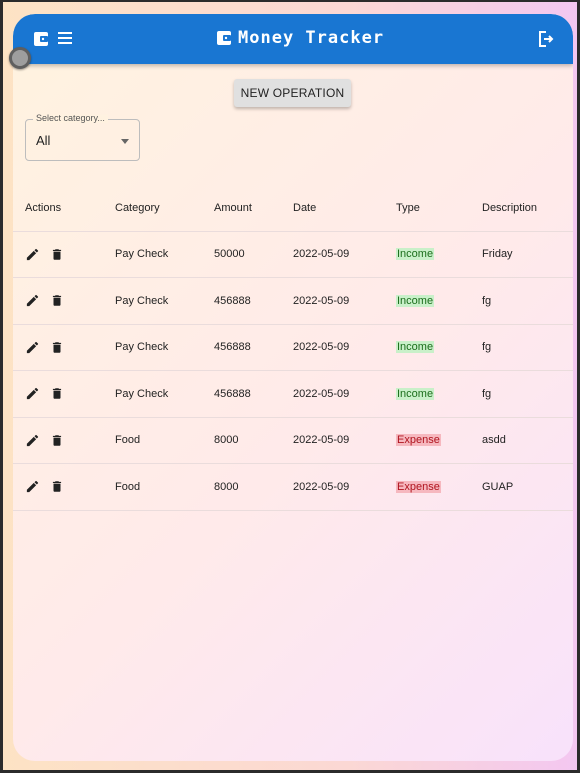 This screenshot has width=580, height=773. I want to click on column-header-date: Date, so click(332, 209).